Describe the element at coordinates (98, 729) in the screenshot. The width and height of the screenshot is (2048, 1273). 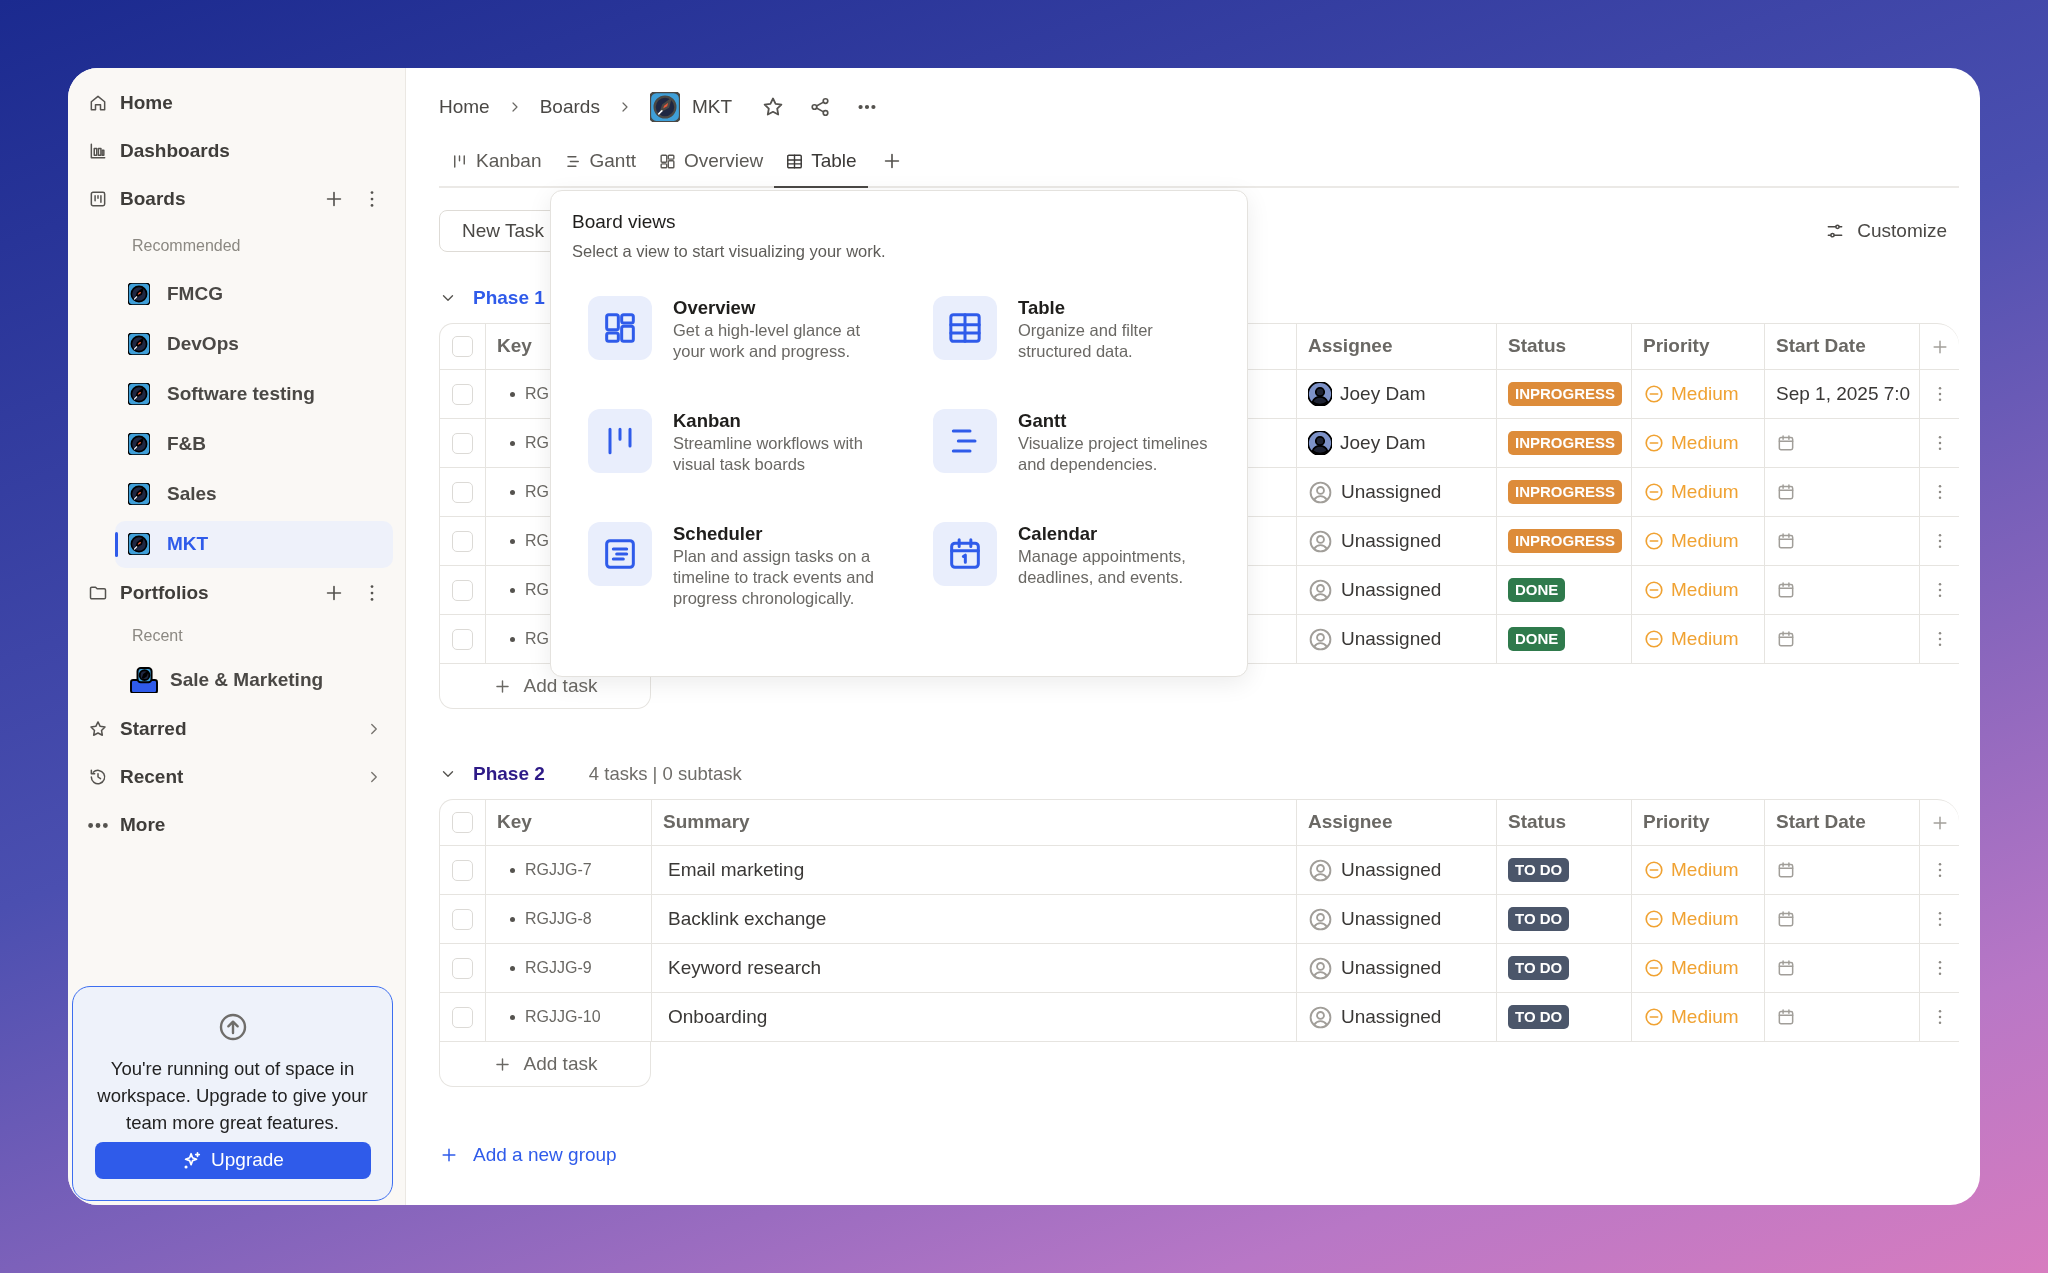
I see `star-icon` at that location.